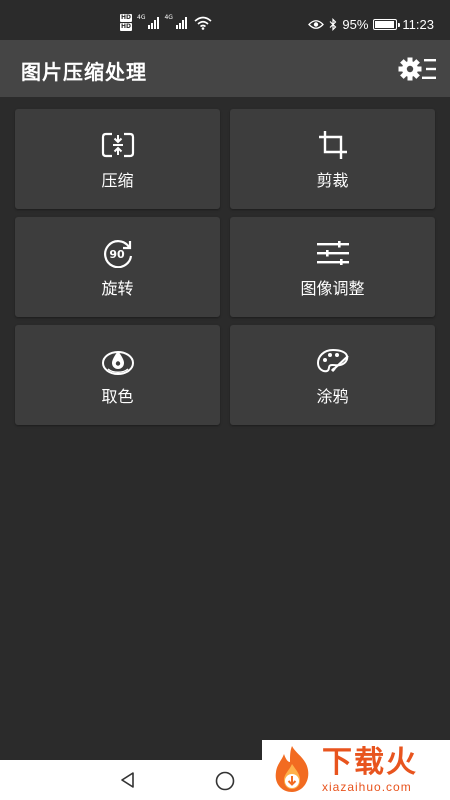  I want to click on settings-button, so click(418, 69).